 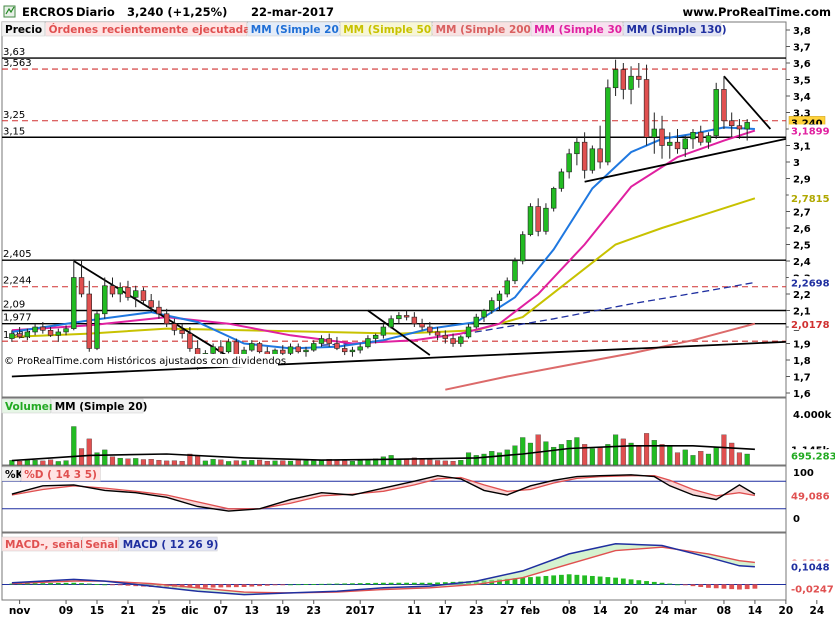 What do you see at coordinates (153, 29) in the screenshot?
I see `price-legend-1: Órdenes recientemente ejecutadas` at bounding box center [153, 29].